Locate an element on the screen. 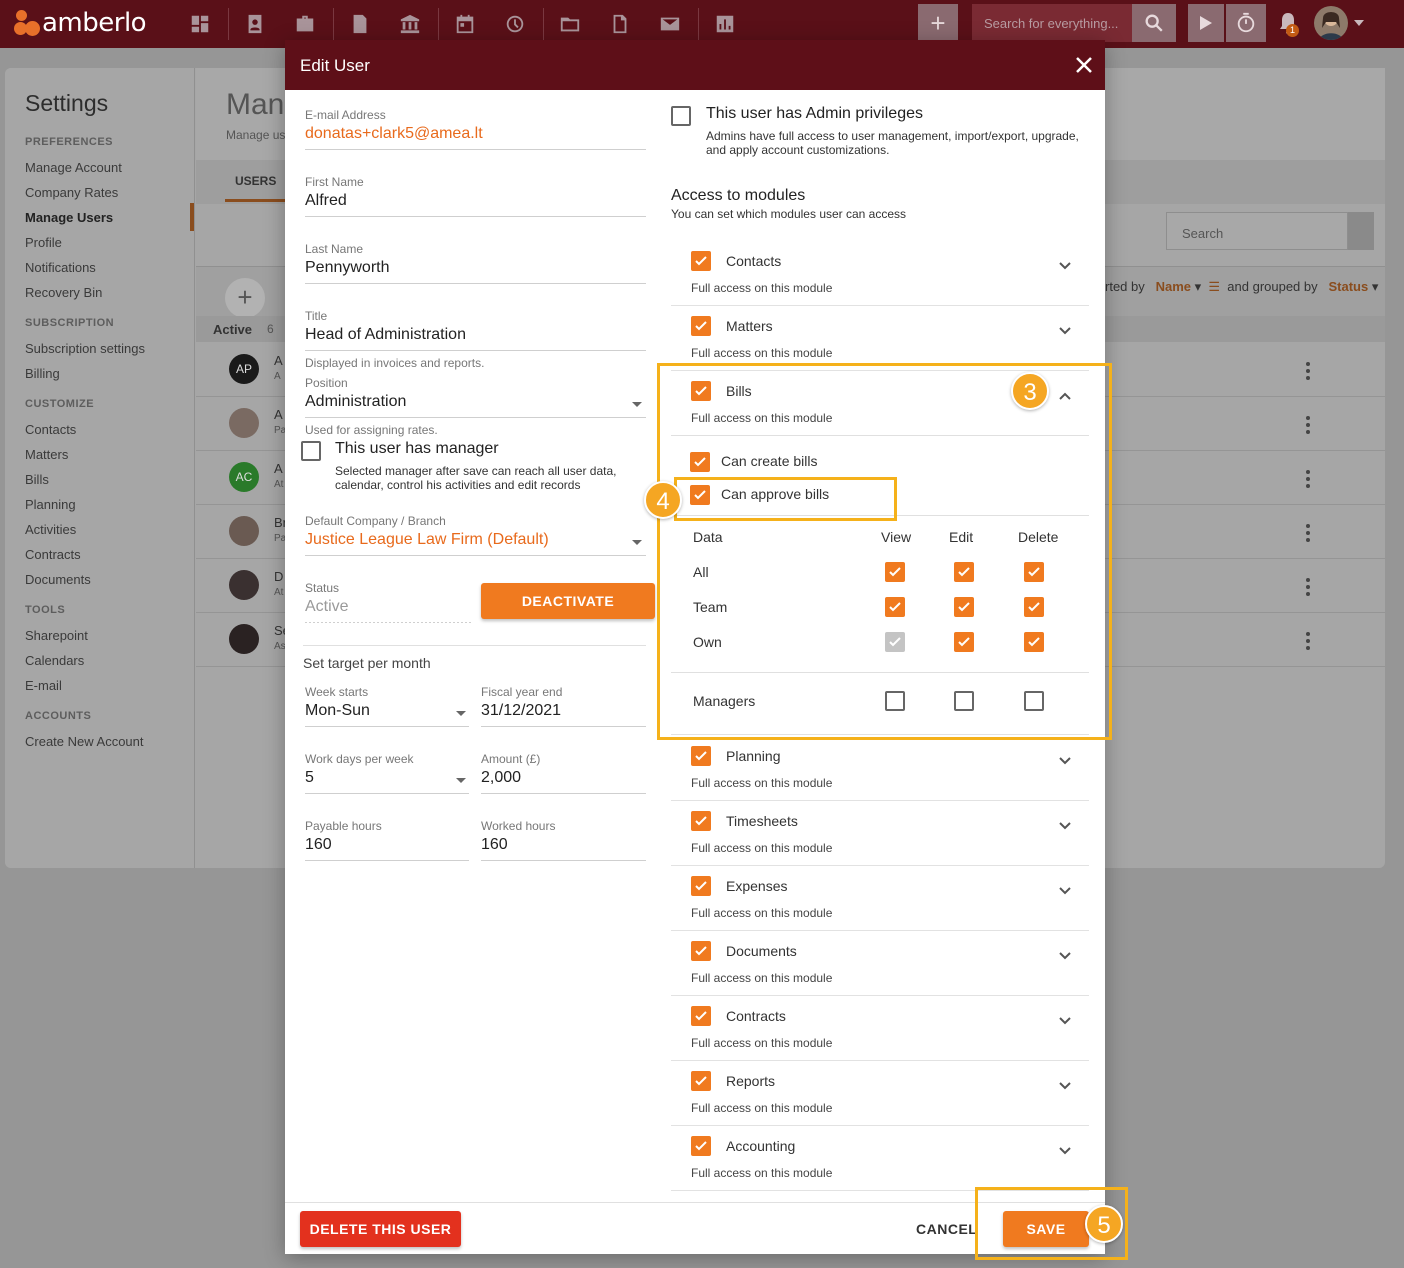  bank-icon is located at coordinates (410, 24).